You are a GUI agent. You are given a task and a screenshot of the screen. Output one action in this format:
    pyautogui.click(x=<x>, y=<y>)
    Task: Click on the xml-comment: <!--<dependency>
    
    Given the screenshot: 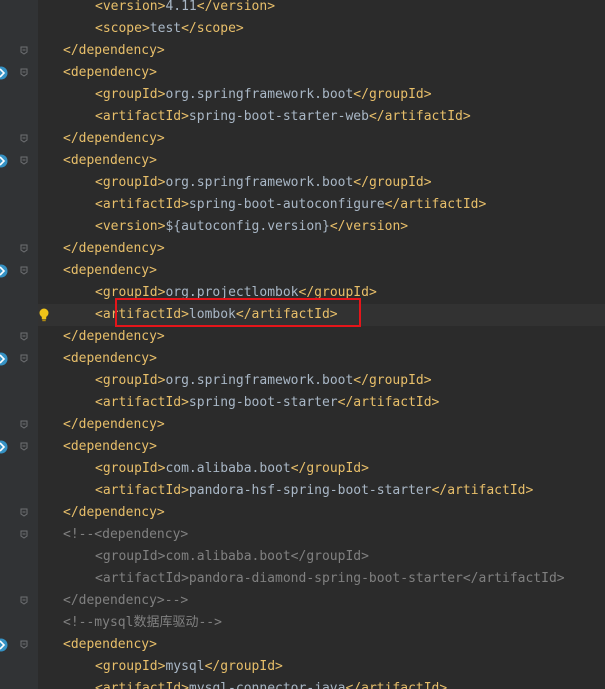 What is the action you would take?
    pyautogui.click(x=126, y=534)
    